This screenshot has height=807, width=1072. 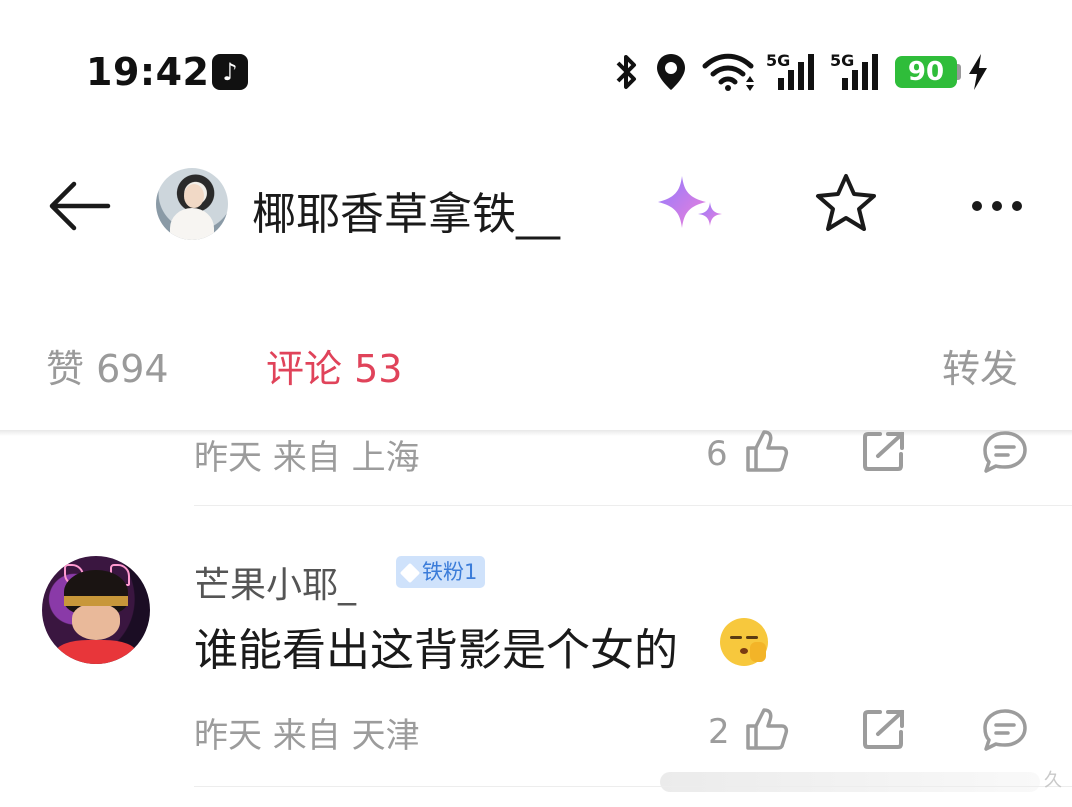 What do you see at coordinates (275, 582) in the screenshot?
I see `comment-username: 芒果小耶_` at bounding box center [275, 582].